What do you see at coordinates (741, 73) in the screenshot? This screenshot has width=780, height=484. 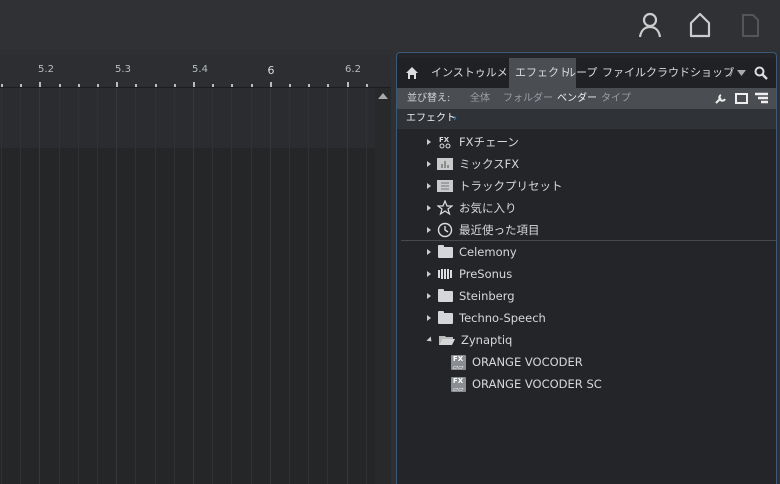 I see `chevron-down-icon` at bounding box center [741, 73].